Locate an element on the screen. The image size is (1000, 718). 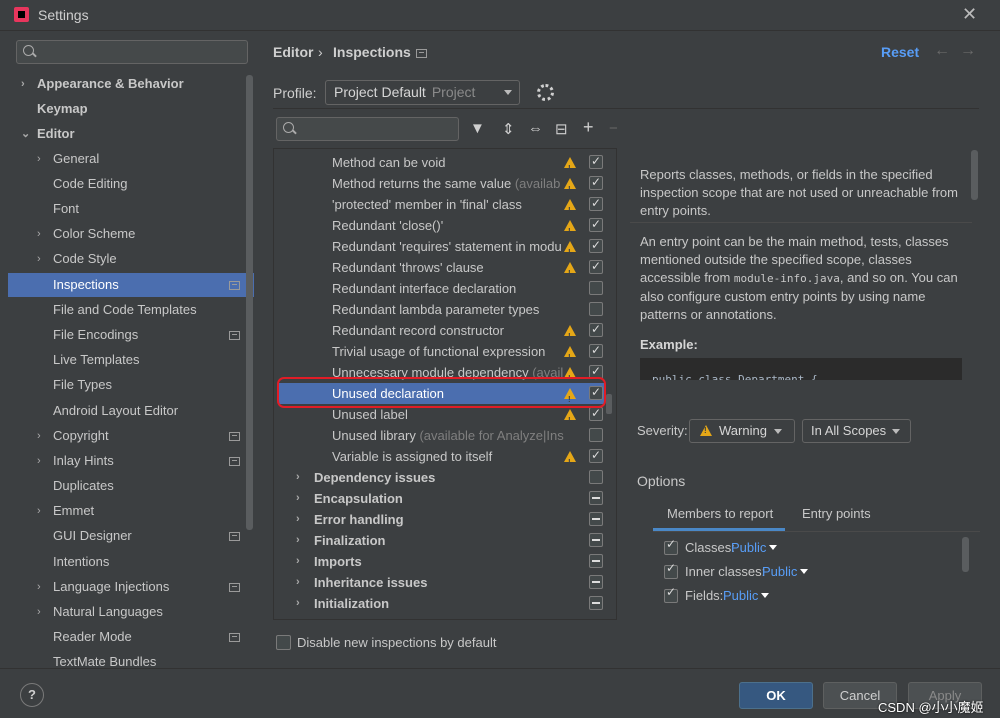
tab-entry-points: Entry points is located at coordinates (836, 513).